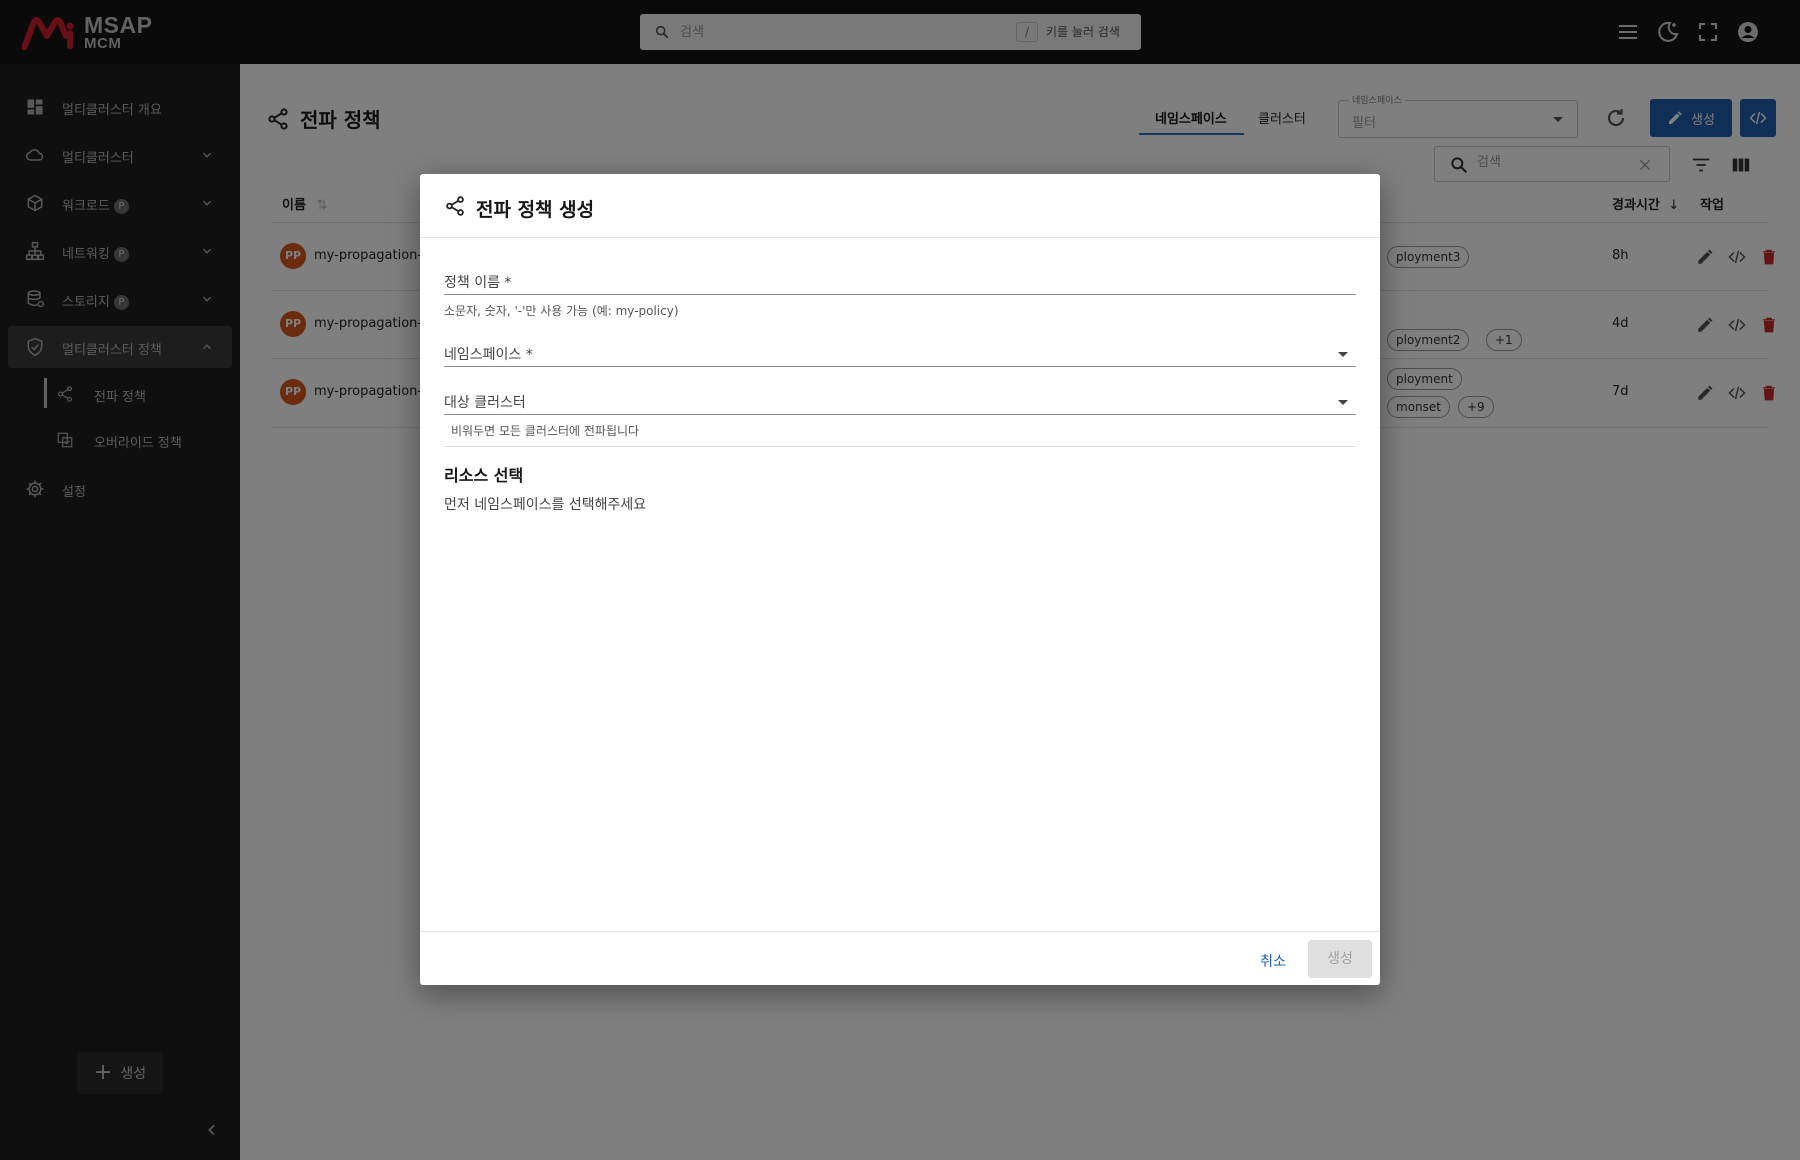  I want to click on resource-section-title: 리소스 선택, so click(484, 475).